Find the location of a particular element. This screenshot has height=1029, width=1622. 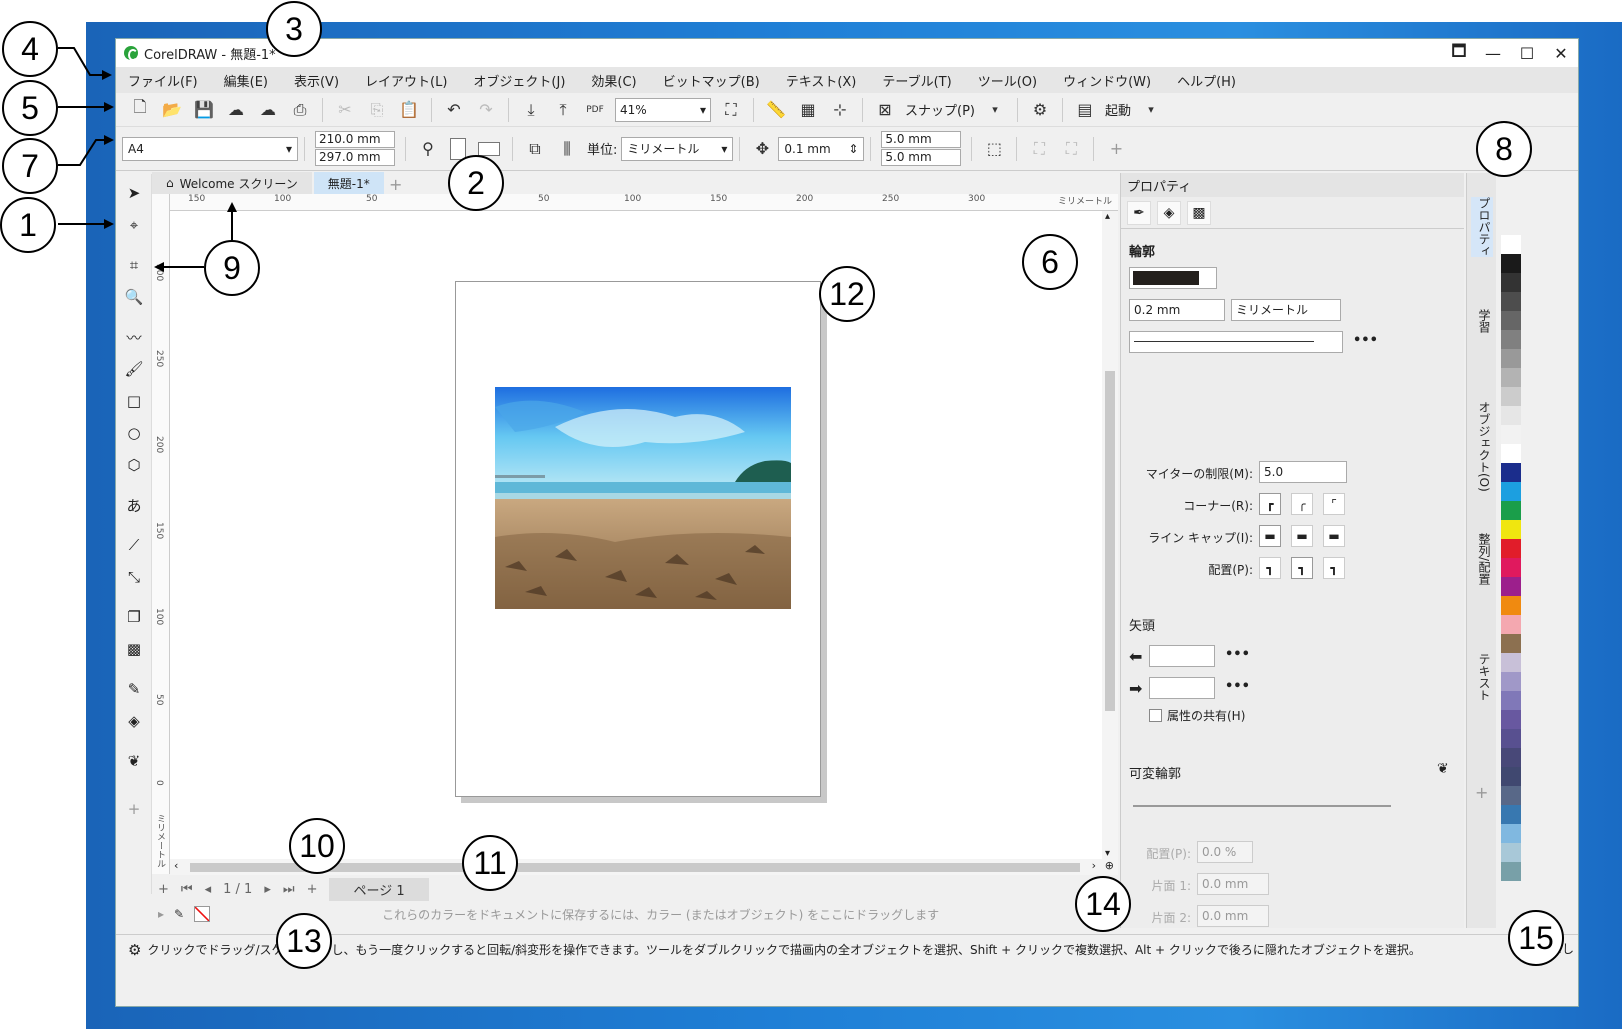

menu-help: ヘルプ(H) is located at coordinates (1206, 80).